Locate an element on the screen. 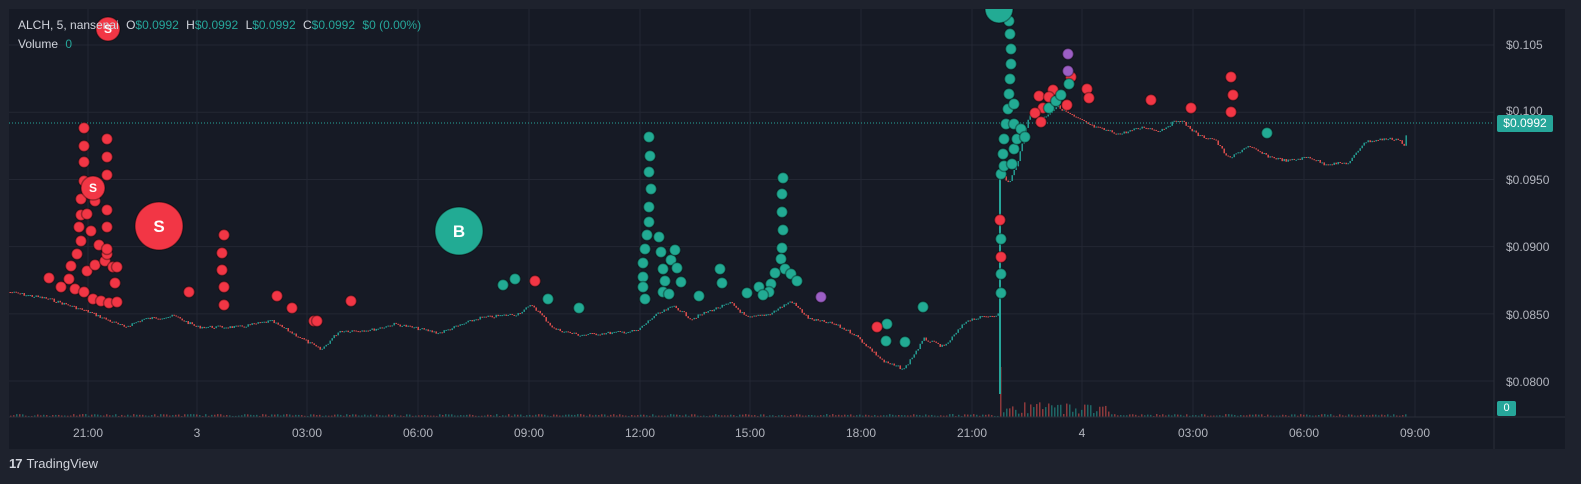 The image size is (1581, 484). volume-label: Volume is located at coordinates (38, 44).